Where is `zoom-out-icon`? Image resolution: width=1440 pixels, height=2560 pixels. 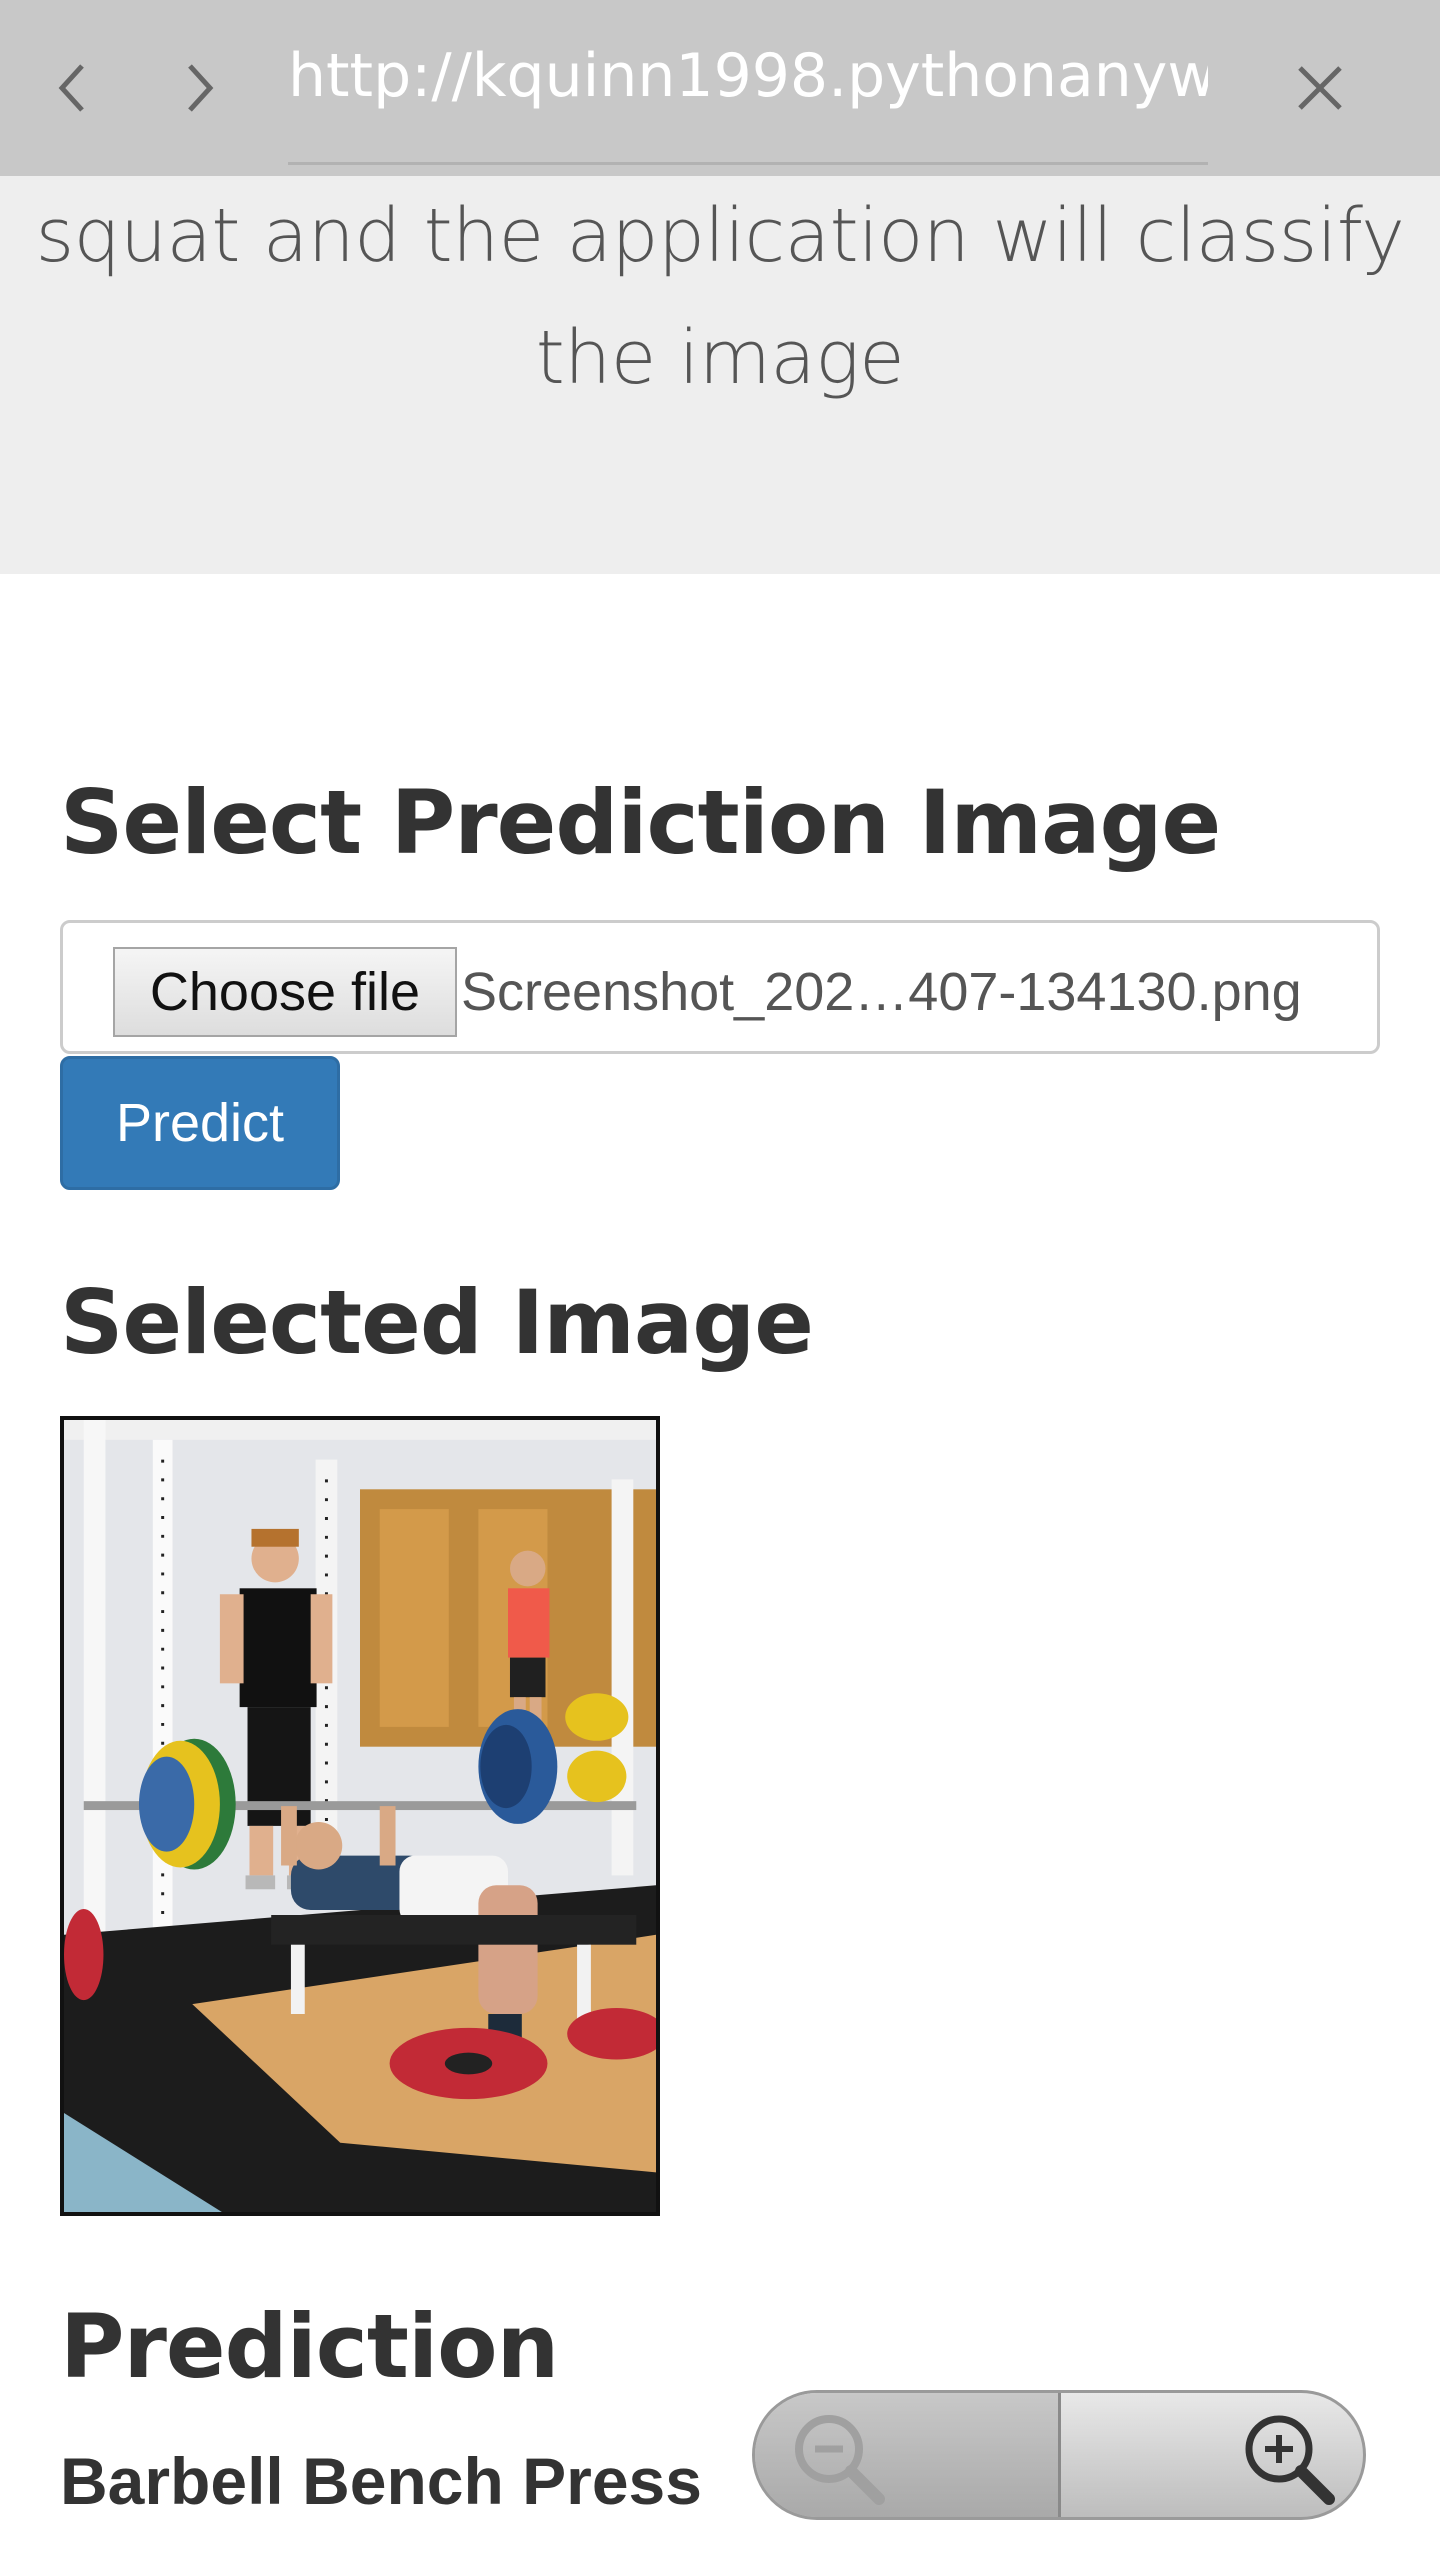 zoom-out-icon is located at coordinates (840, 2460).